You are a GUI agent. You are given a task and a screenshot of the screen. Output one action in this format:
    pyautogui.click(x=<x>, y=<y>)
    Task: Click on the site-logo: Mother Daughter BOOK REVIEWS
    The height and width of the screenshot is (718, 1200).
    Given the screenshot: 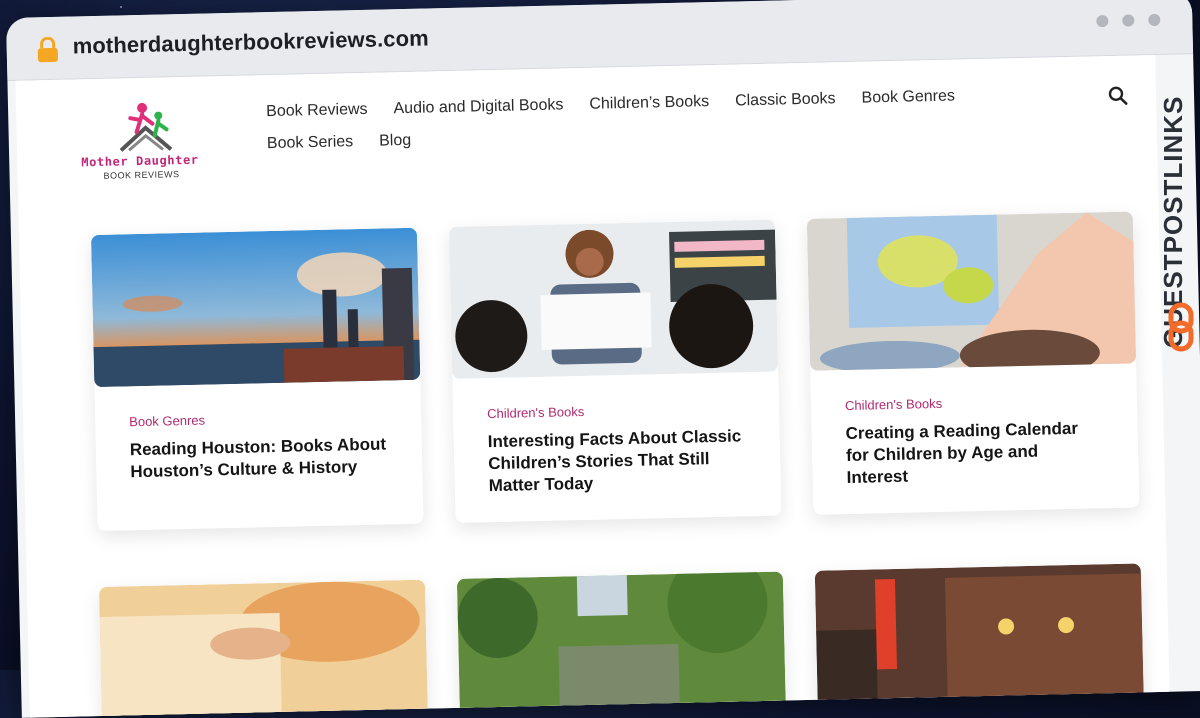 What is the action you would take?
    pyautogui.click(x=146, y=141)
    